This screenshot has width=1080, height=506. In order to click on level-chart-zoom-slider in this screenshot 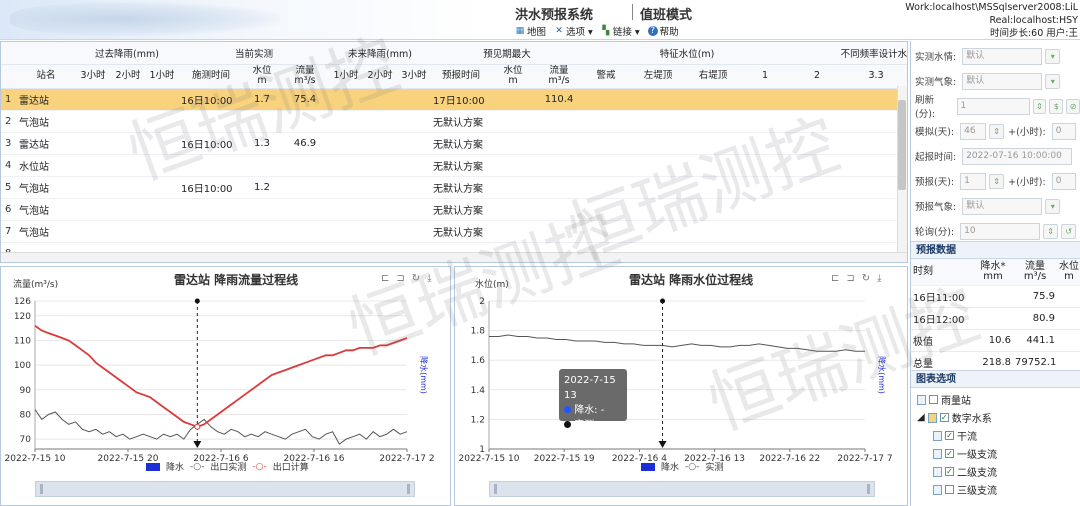, I will do `click(682, 489)`.